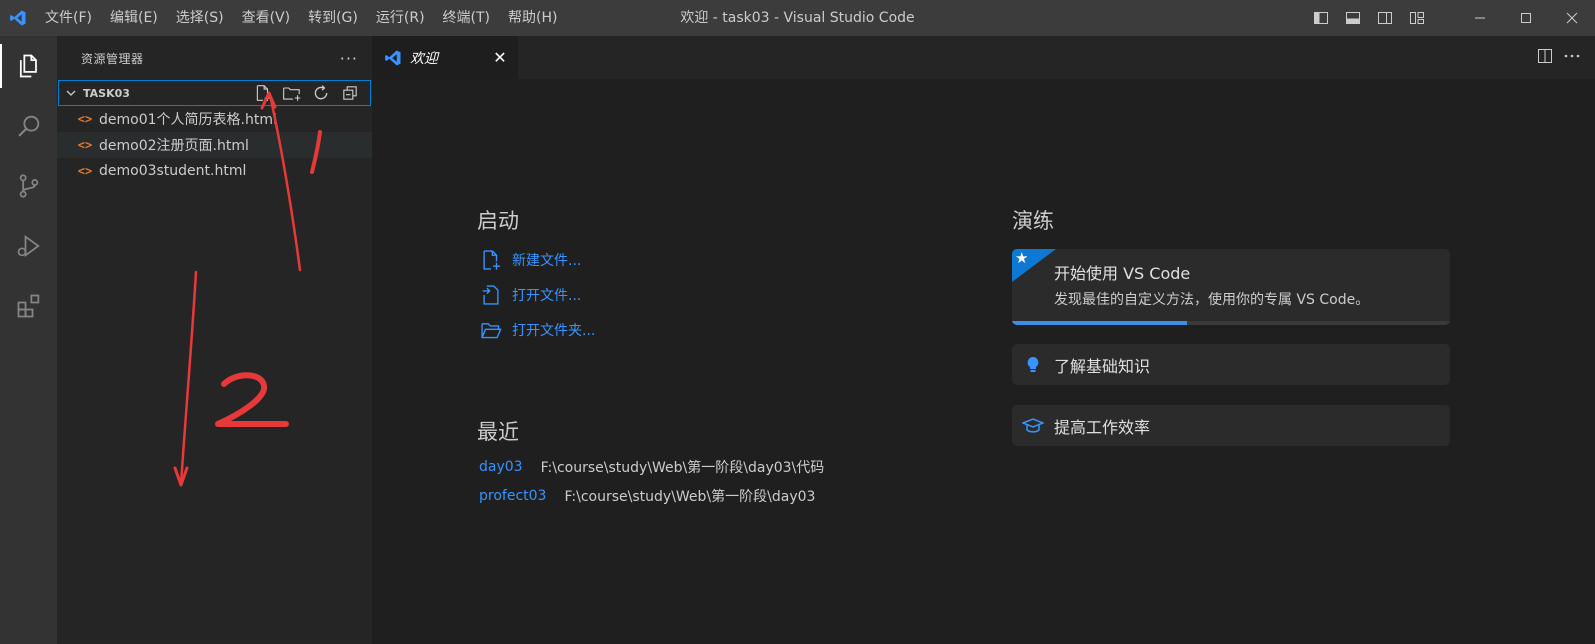 The width and height of the screenshot is (1595, 644). I want to click on collapse-all-icon, so click(349, 93).